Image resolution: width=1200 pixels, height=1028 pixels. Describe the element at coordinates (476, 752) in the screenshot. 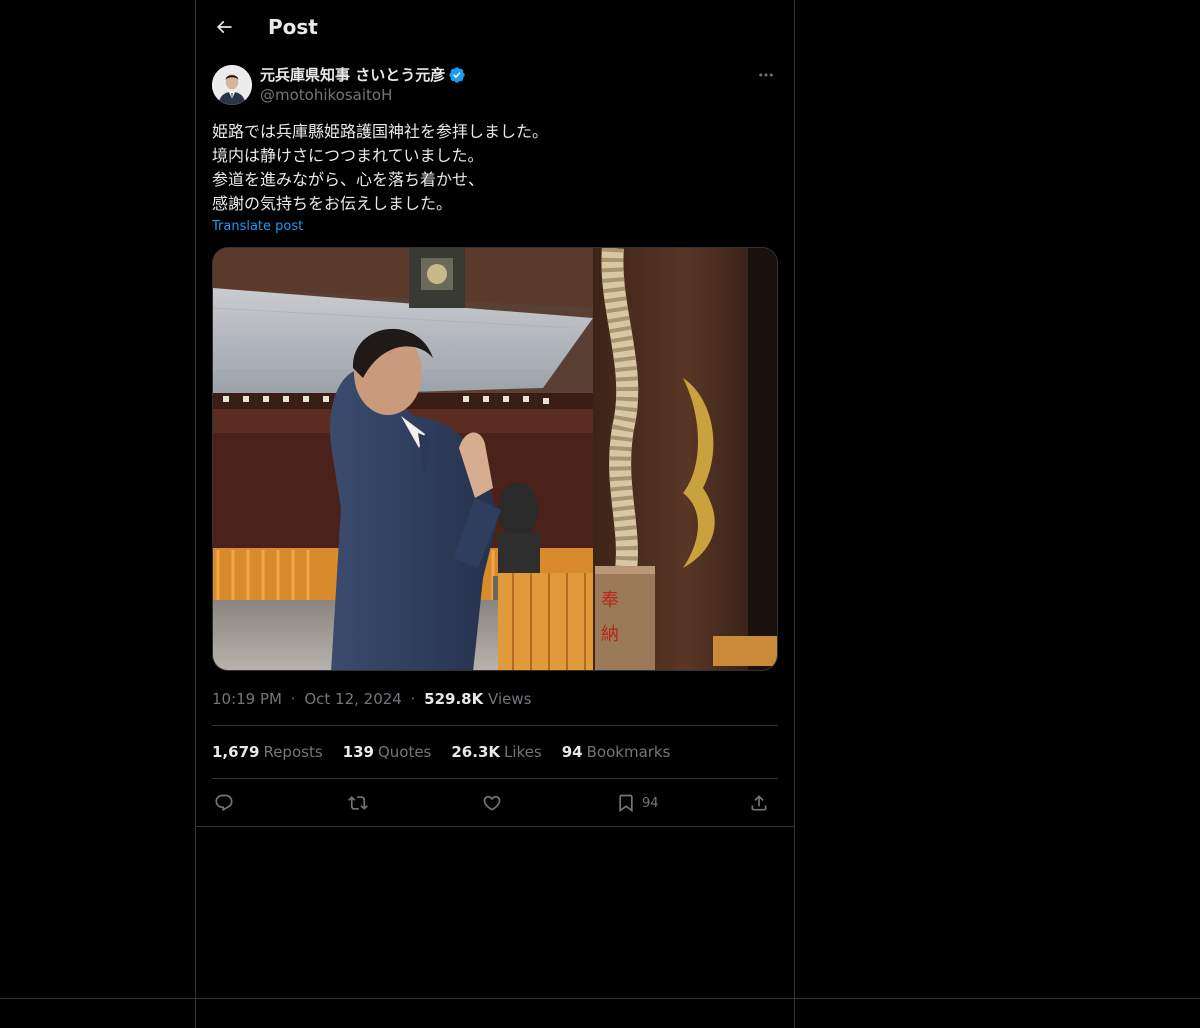

I see `likes-count: 26.3K` at that location.